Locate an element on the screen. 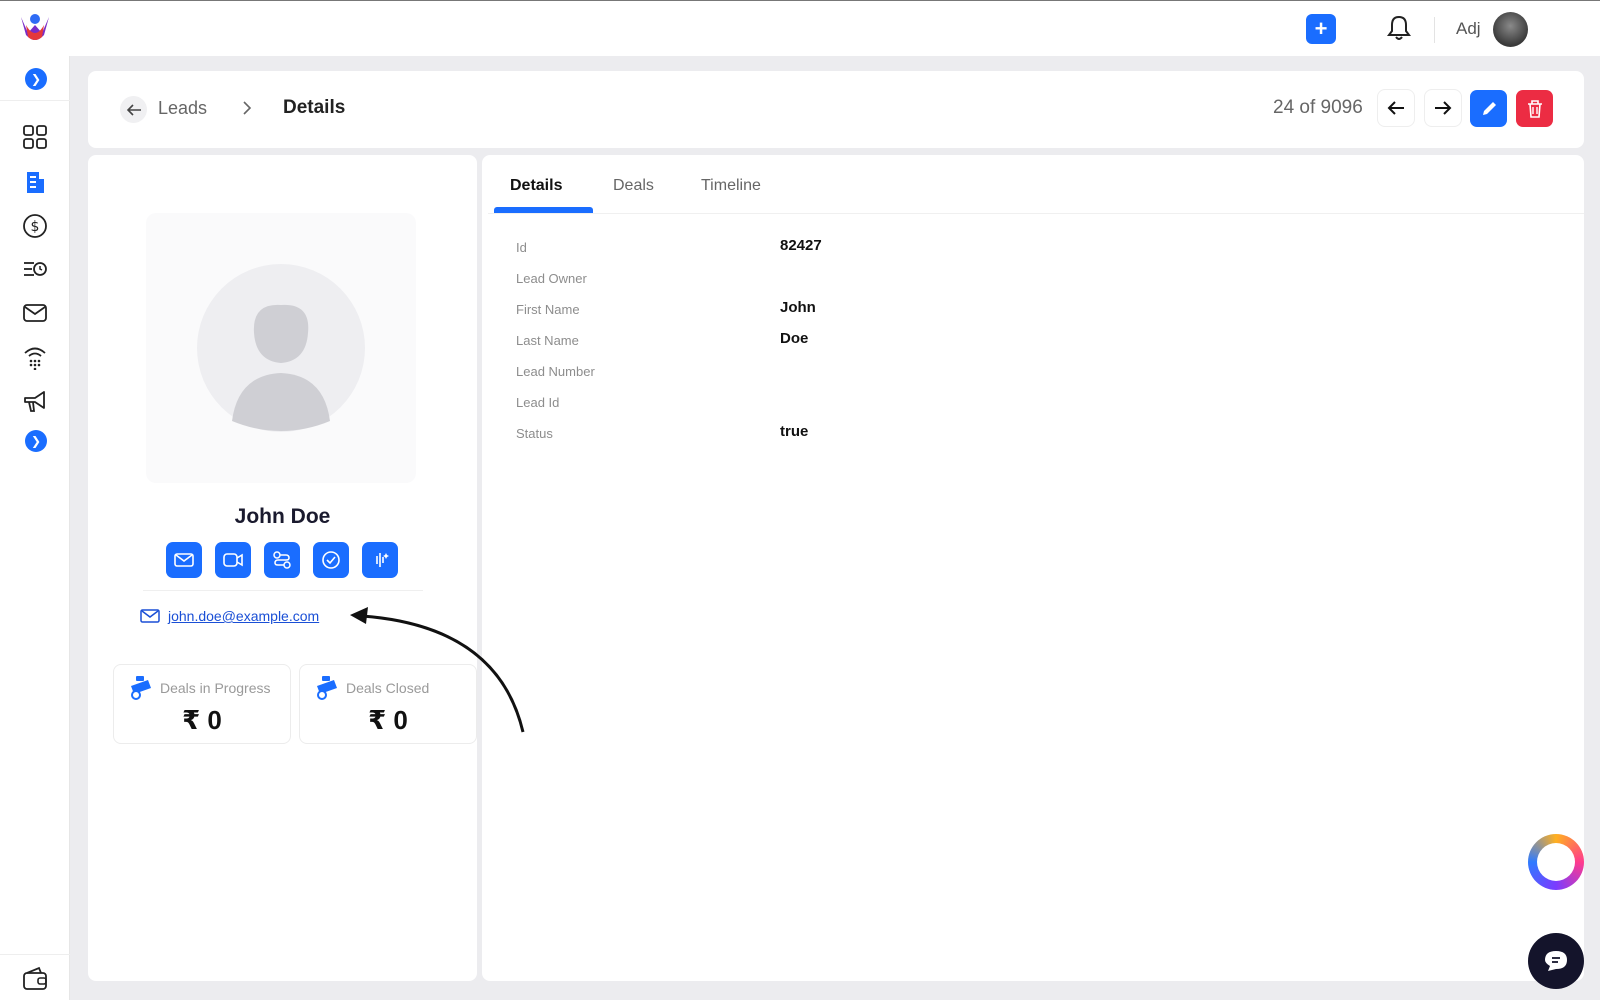  arrow-right-icon is located at coordinates (1443, 108).